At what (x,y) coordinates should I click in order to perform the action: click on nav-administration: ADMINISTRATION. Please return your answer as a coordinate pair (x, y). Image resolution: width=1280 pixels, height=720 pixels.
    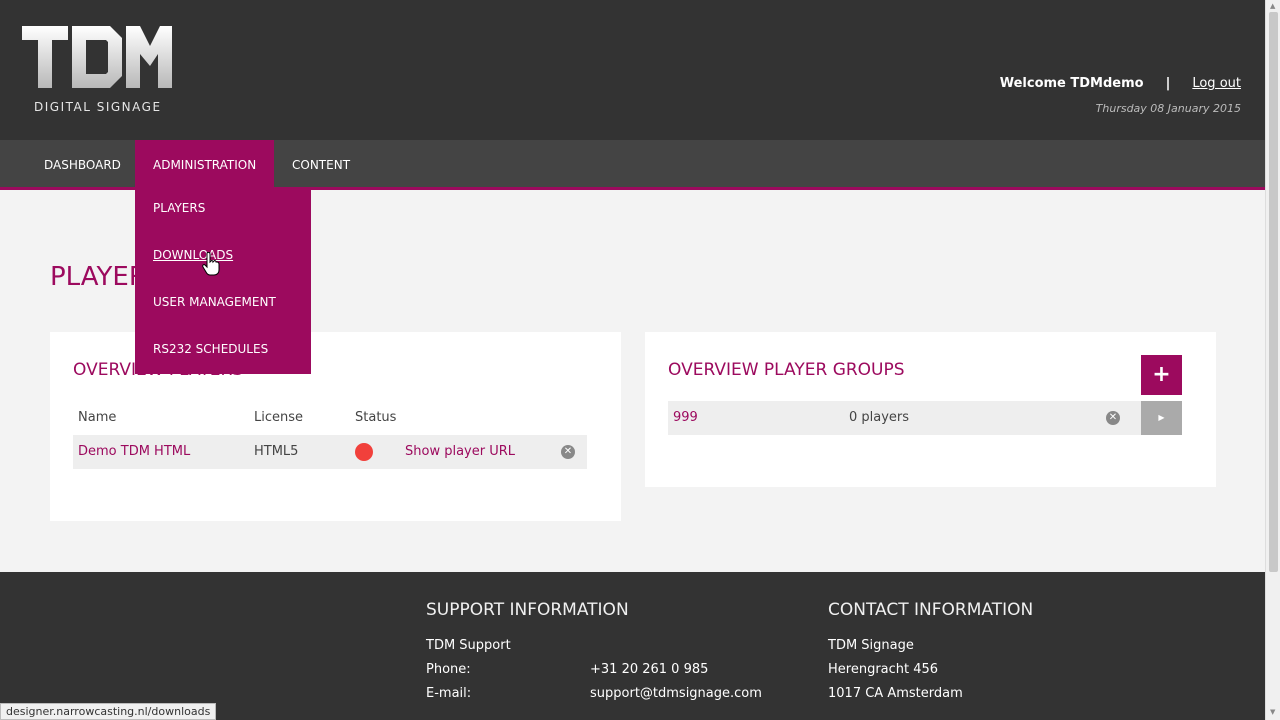
    Looking at the image, I should click on (205, 163).